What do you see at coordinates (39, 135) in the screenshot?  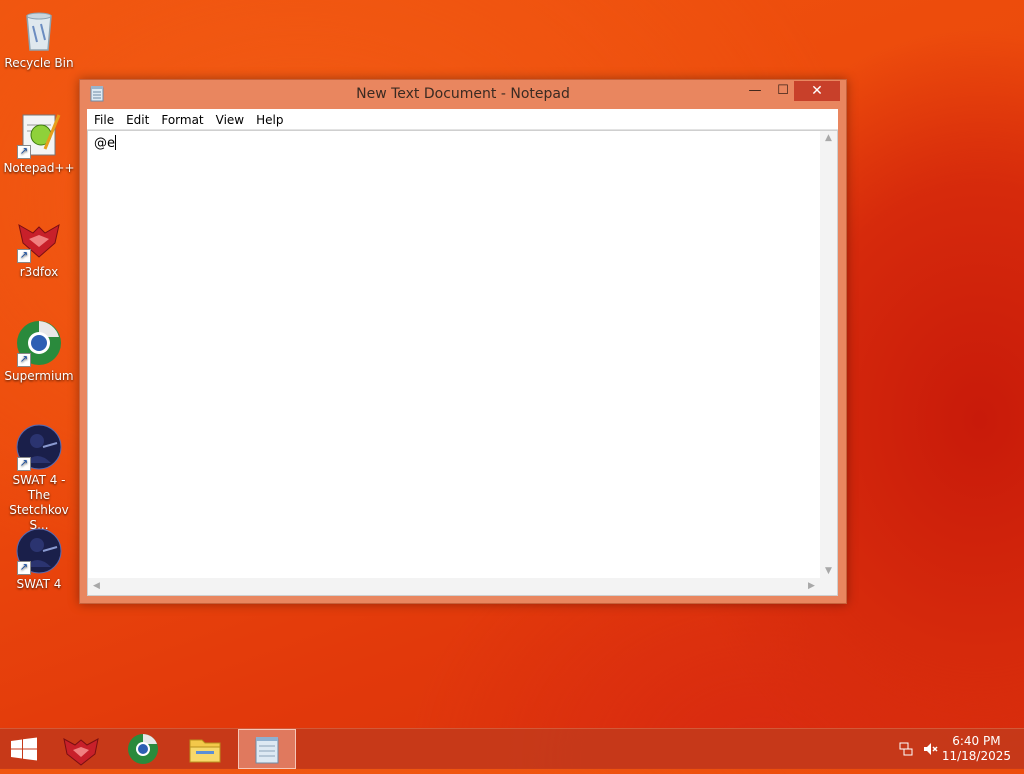 I see `notepad-plus-plus-icon: ↗` at bounding box center [39, 135].